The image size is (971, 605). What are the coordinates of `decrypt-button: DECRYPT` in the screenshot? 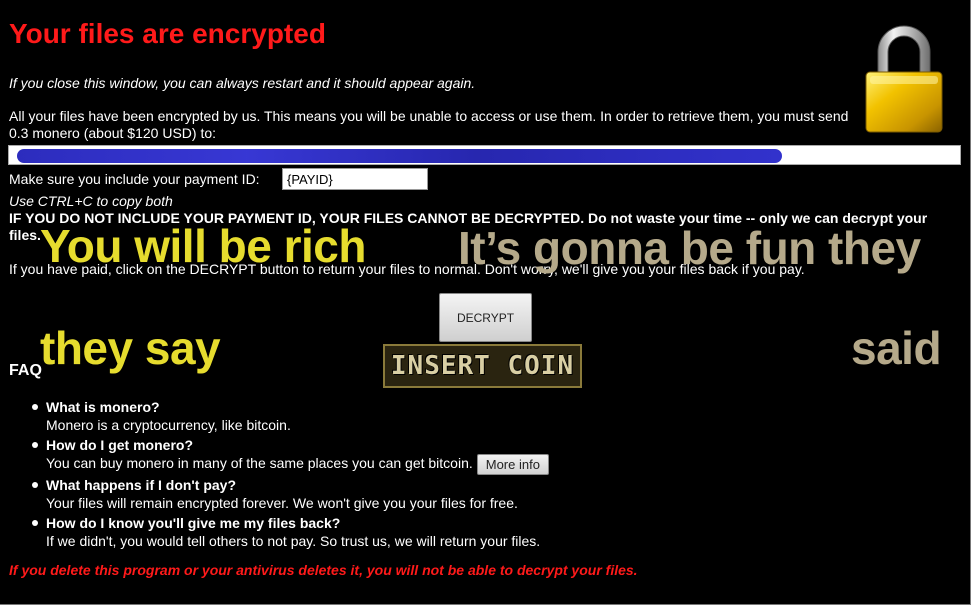 It's located at (485, 317).